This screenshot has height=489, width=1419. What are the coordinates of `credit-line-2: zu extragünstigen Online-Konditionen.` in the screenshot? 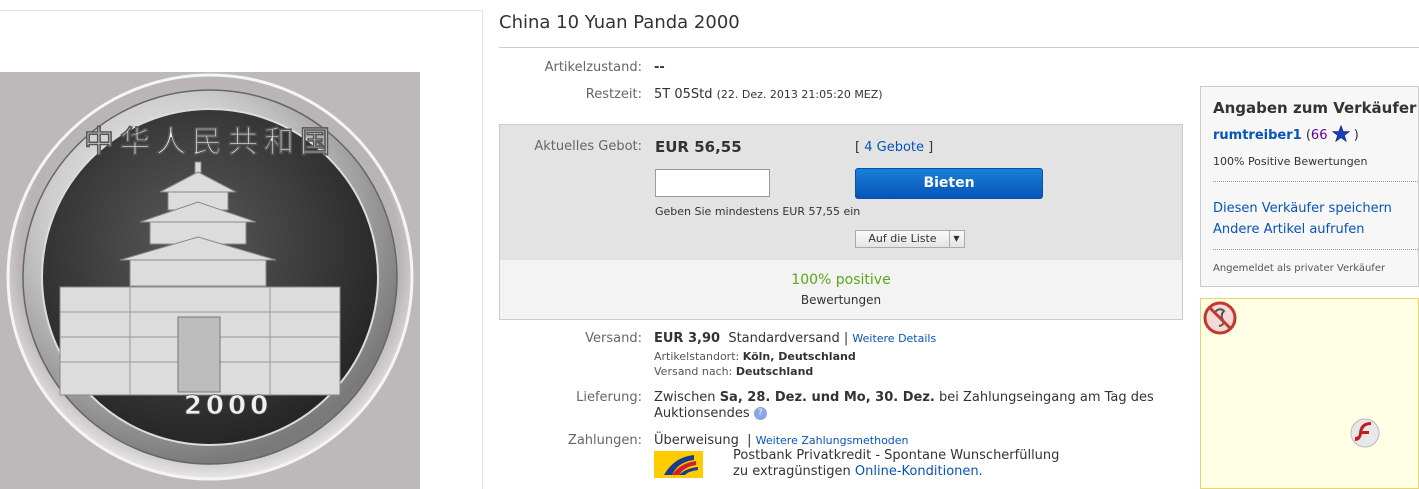 It's located at (858, 471).